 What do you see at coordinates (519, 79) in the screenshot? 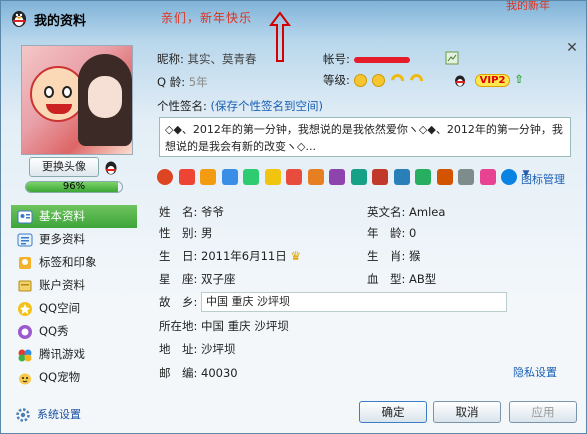
I see `vip-upgrade-icon: ⇧` at bounding box center [519, 79].